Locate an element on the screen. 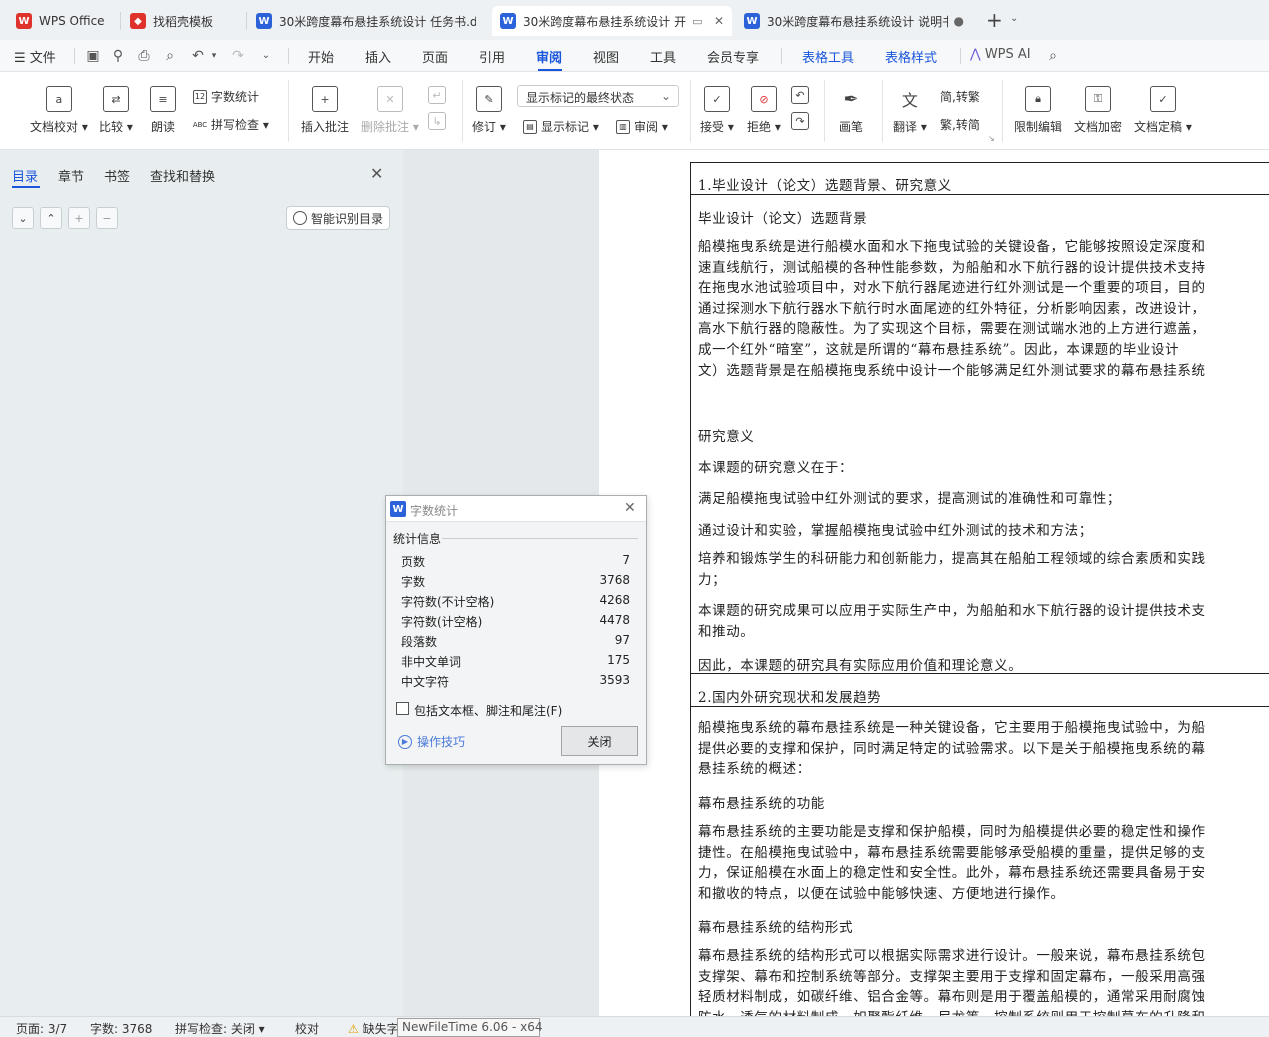 This screenshot has width=1269, height=1037. tab-task-book: W 30米跨度幕布悬挂系统设计 任务书.d is located at coordinates (366, 21).